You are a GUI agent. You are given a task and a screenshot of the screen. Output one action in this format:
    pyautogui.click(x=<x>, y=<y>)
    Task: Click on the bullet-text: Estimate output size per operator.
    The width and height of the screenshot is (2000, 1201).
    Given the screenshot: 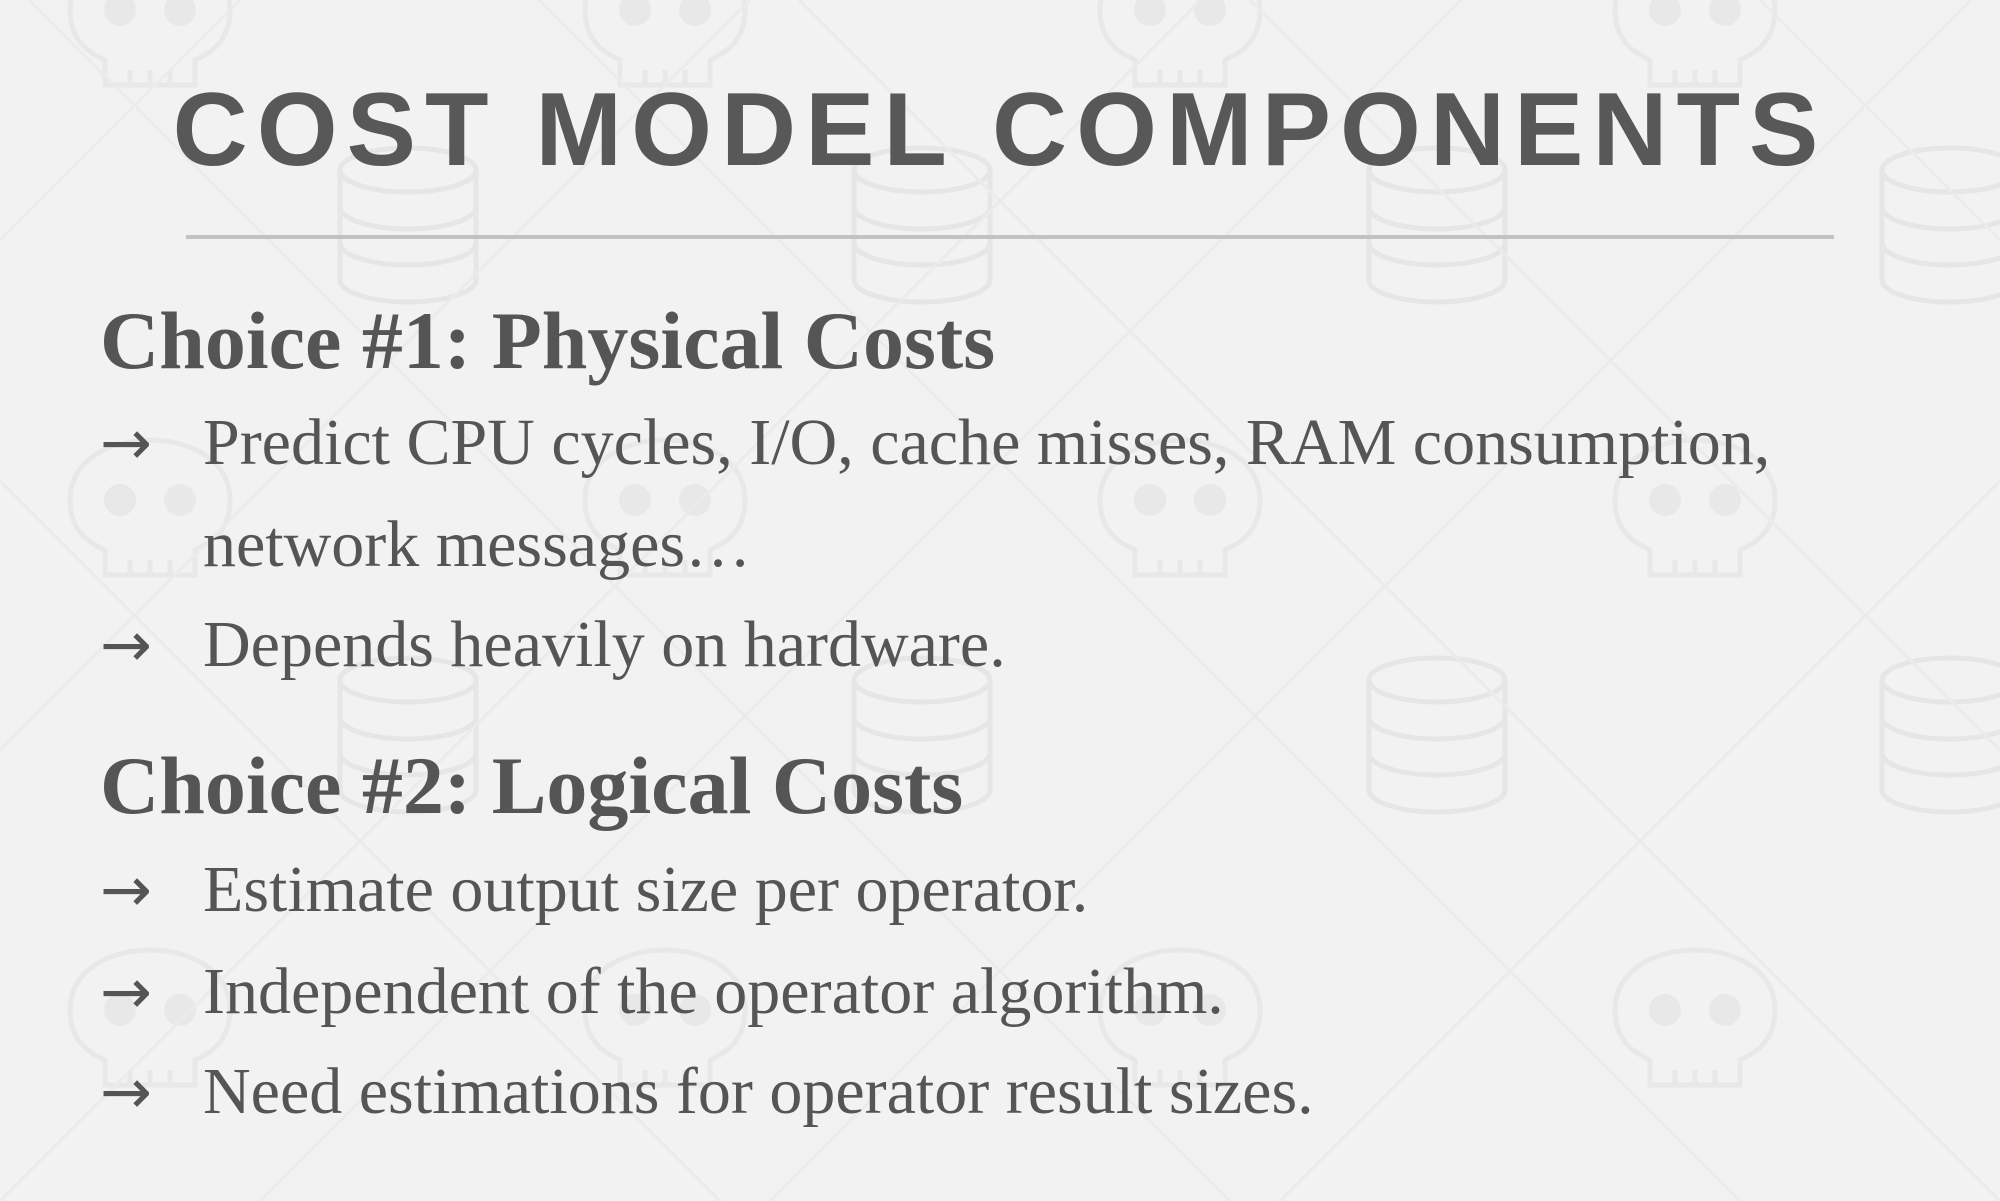 What is the action you would take?
    pyautogui.click(x=646, y=889)
    